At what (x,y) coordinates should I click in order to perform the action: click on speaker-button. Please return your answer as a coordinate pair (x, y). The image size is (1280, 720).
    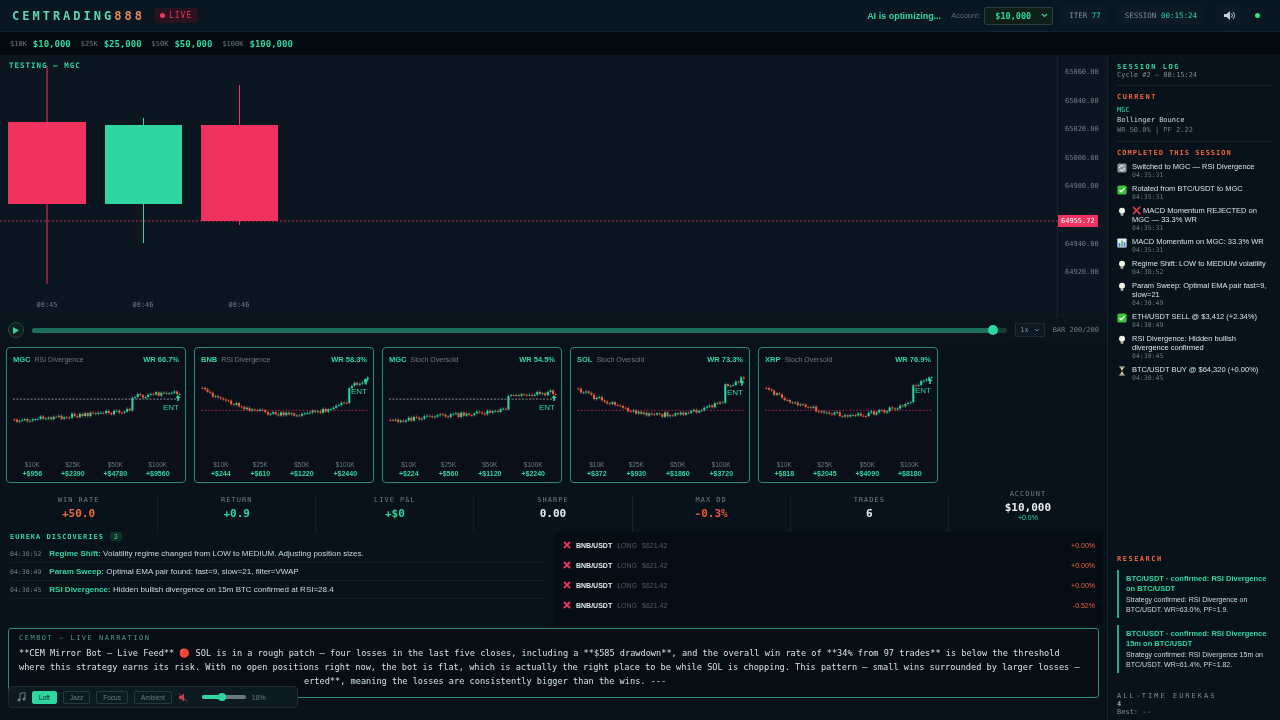
    Looking at the image, I should click on (1229, 15).